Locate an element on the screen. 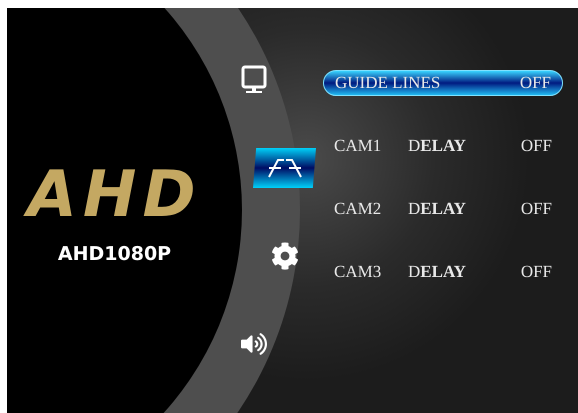  menu-row: CAM1 DELAY OFF is located at coordinates (443, 146).